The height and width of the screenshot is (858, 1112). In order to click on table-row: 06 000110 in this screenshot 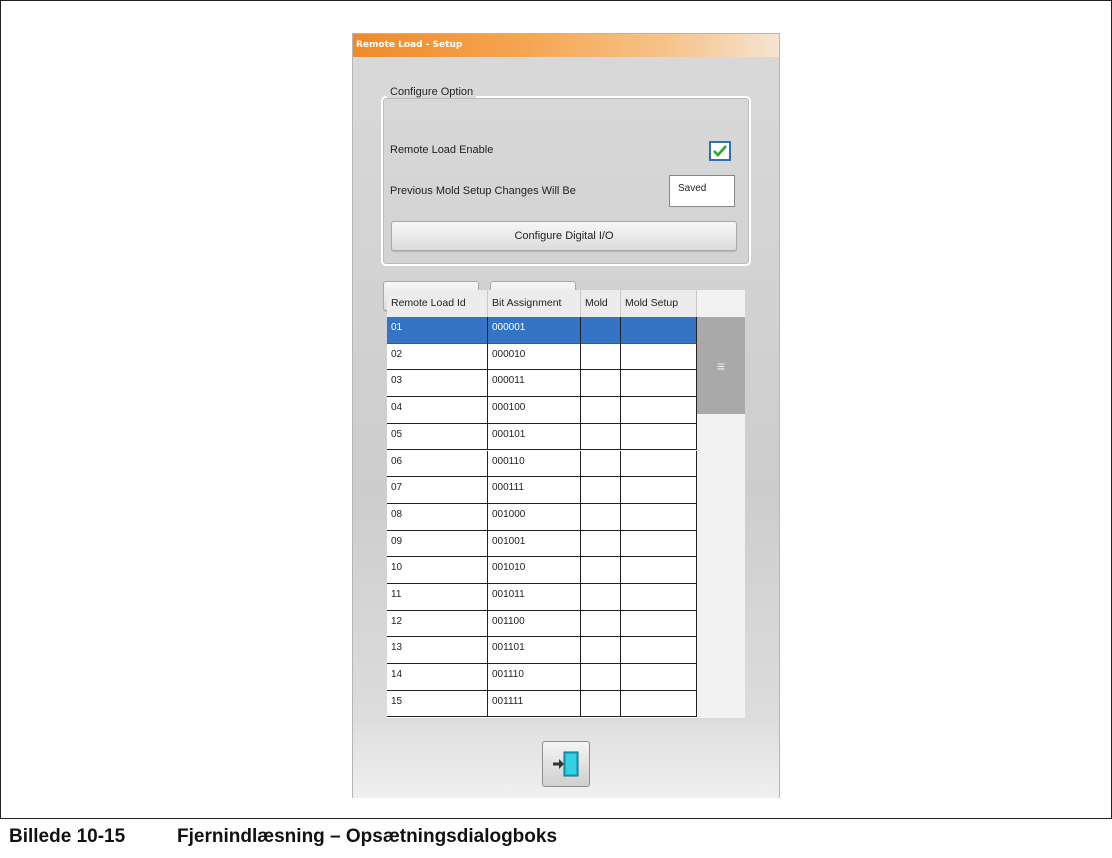, I will do `click(542, 464)`.